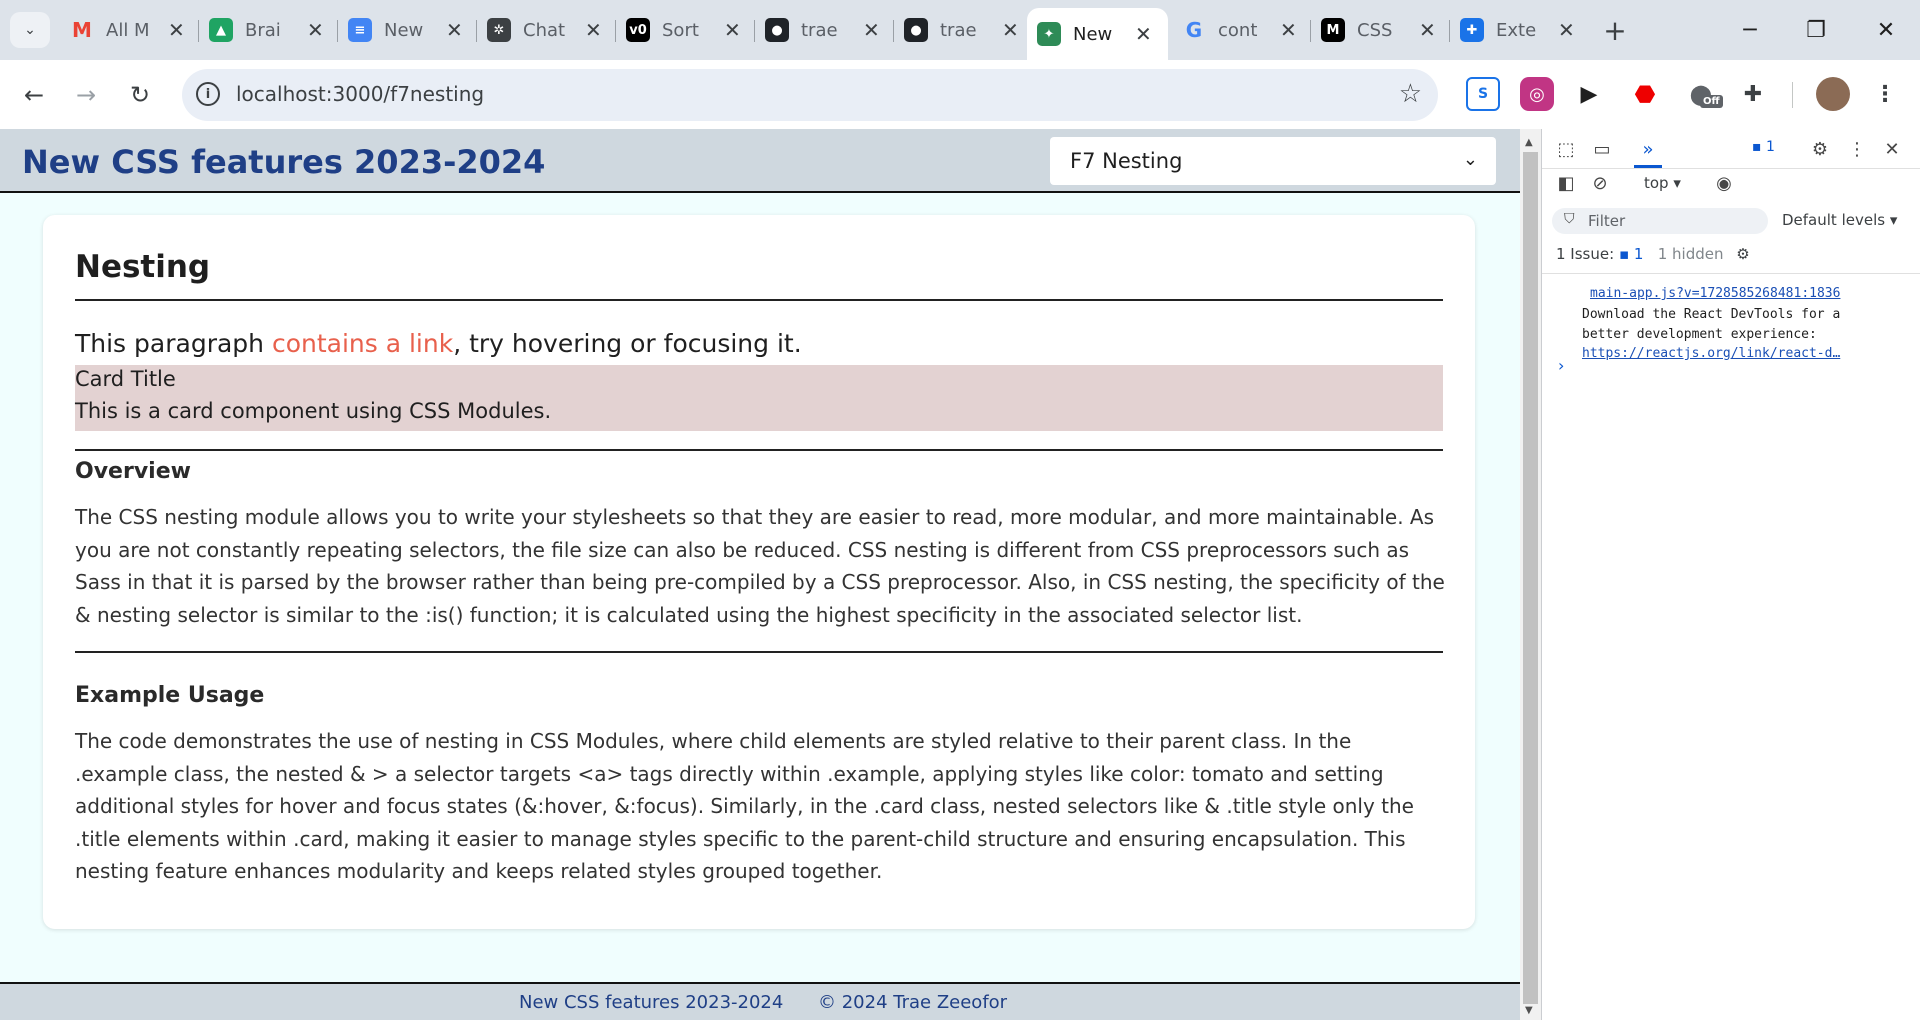 The image size is (1920, 1020). Describe the element at coordinates (1561, 365) in the screenshot. I see `console-prompt-icon: ›` at that location.